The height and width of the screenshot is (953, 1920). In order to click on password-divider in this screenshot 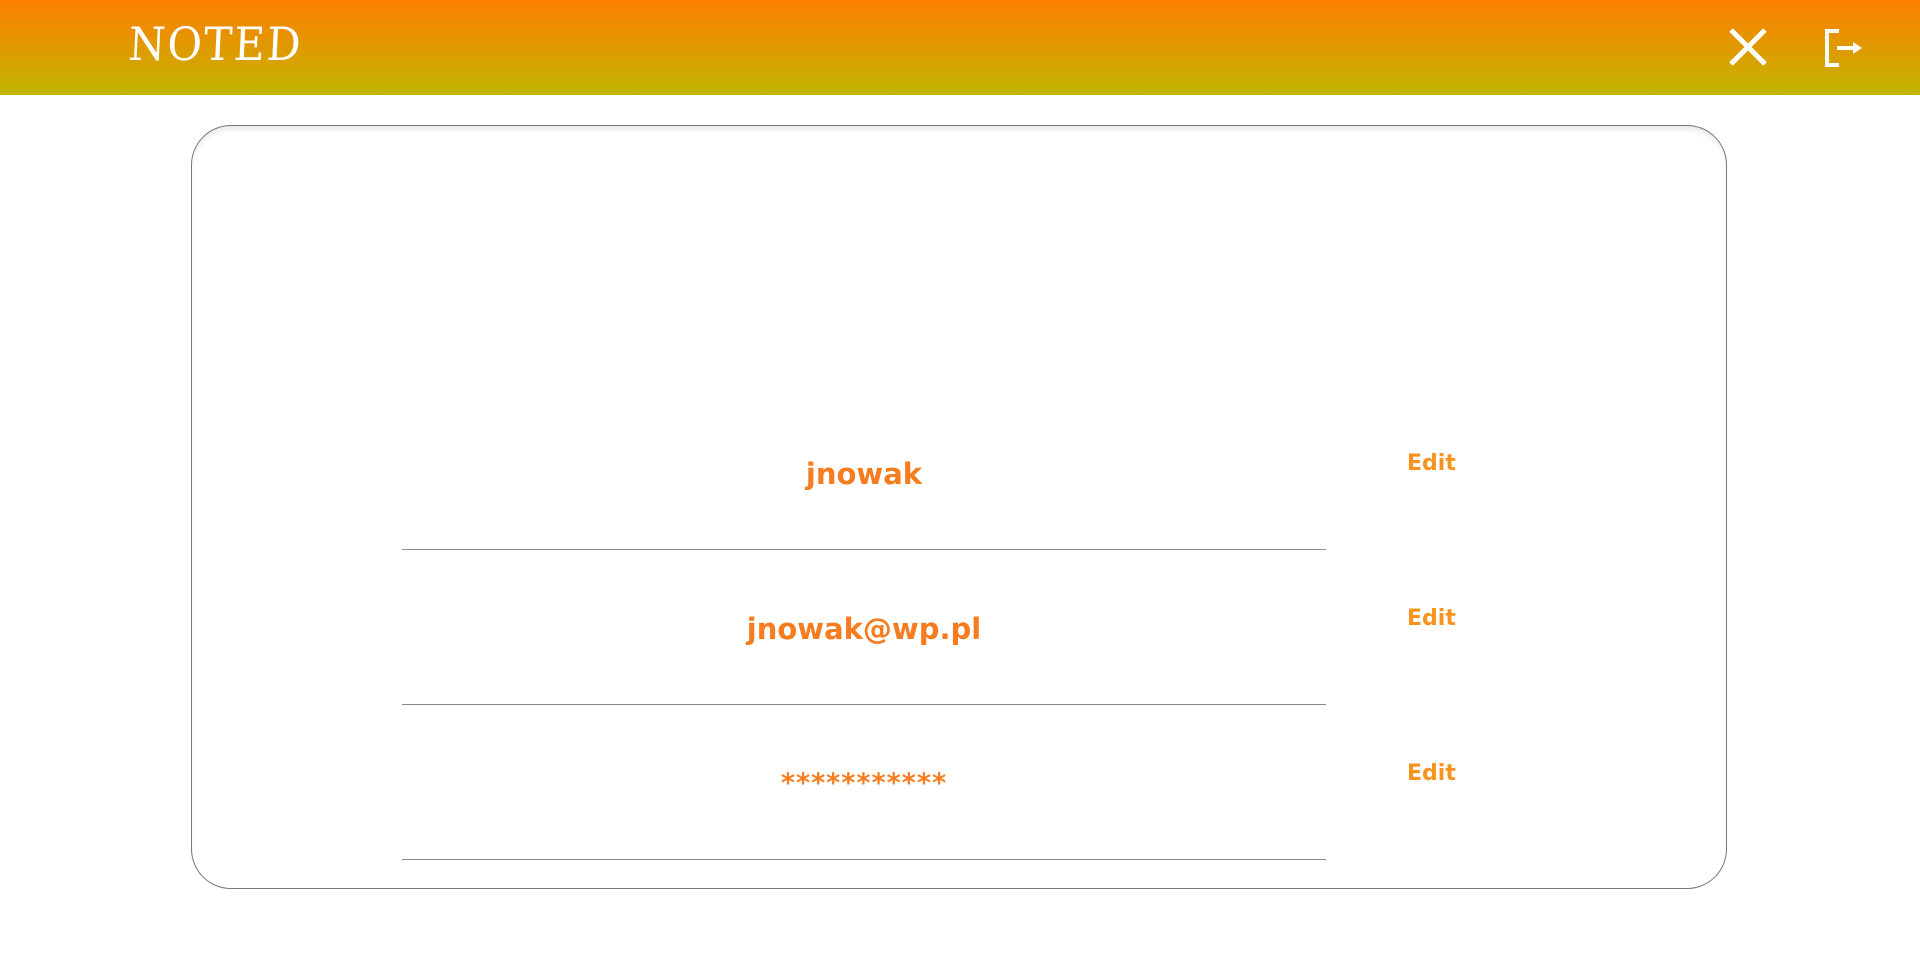, I will do `click(864, 859)`.